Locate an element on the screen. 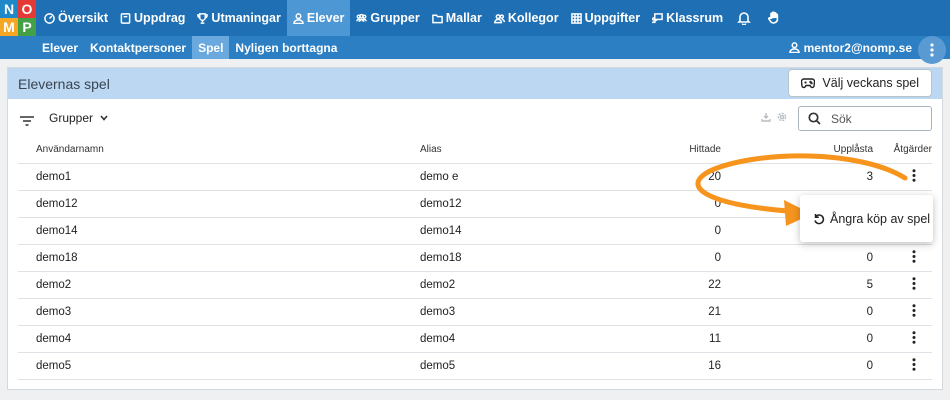  tab-elever: Elever is located at coordinates (60, 47).